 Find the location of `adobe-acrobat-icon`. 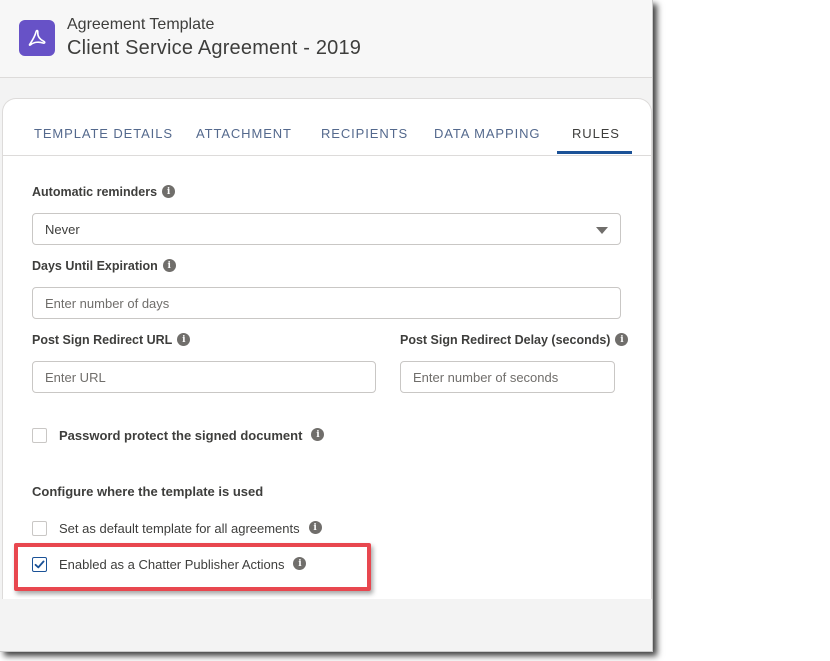

adobe-acrobat-icon is located at coordinates (37, 38).